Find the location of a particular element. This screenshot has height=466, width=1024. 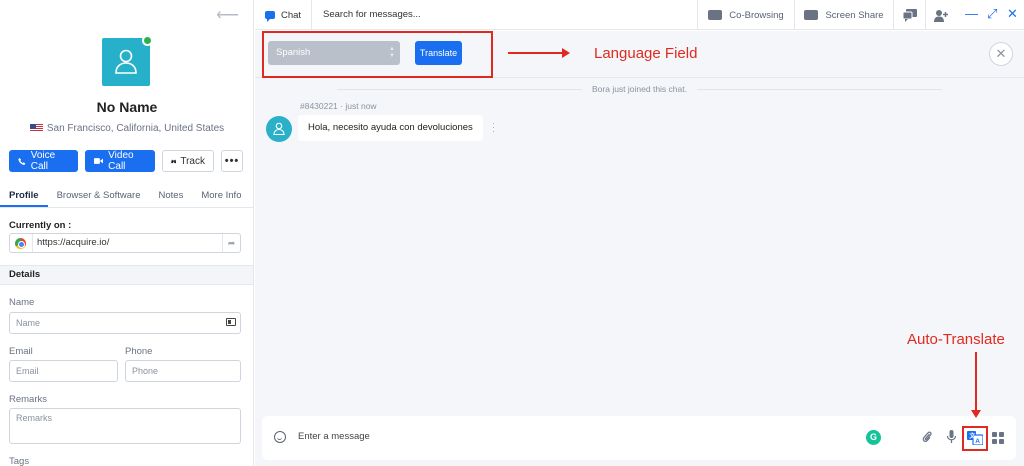

currently-on-label: Currently on : is located at coordinates (40, 225).